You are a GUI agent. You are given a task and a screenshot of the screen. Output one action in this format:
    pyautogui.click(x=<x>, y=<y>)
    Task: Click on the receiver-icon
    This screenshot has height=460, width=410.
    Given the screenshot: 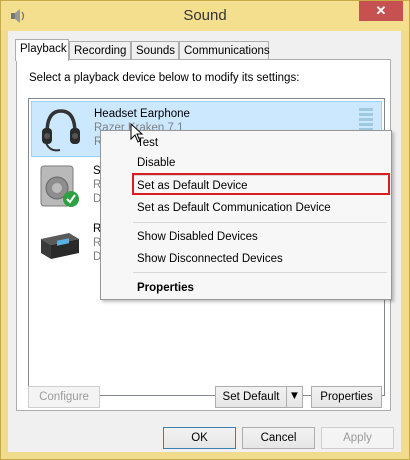 What is the action you would take?
    pyautogui.click(x=60, y=246)
    